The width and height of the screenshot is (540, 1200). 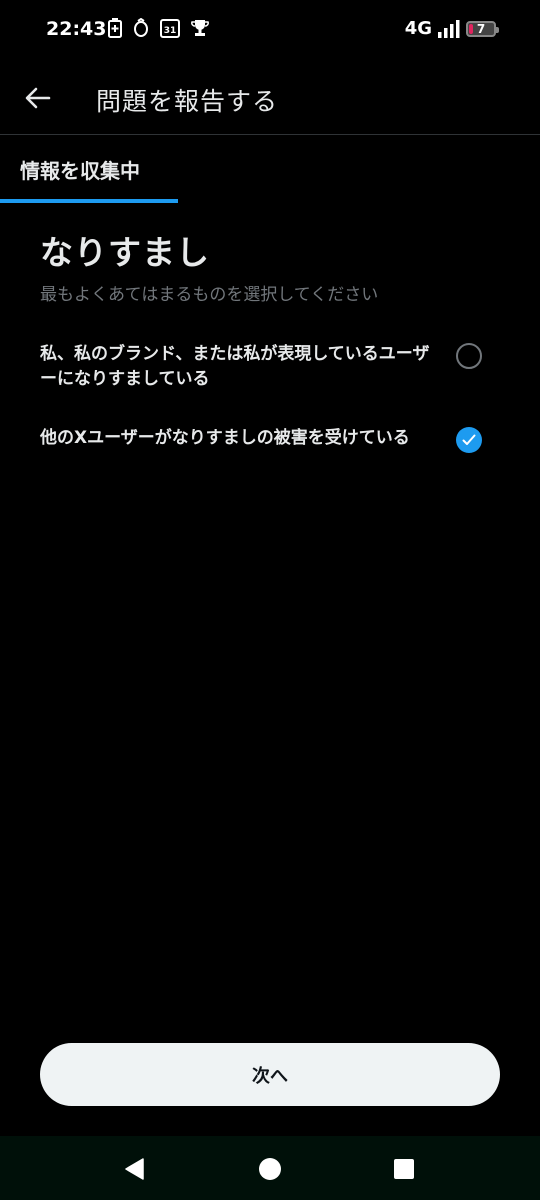 What do you see at coordinates (115, 28) in the screenshot?
I see `battery-saver-icon` at bounding box center [115, 28].